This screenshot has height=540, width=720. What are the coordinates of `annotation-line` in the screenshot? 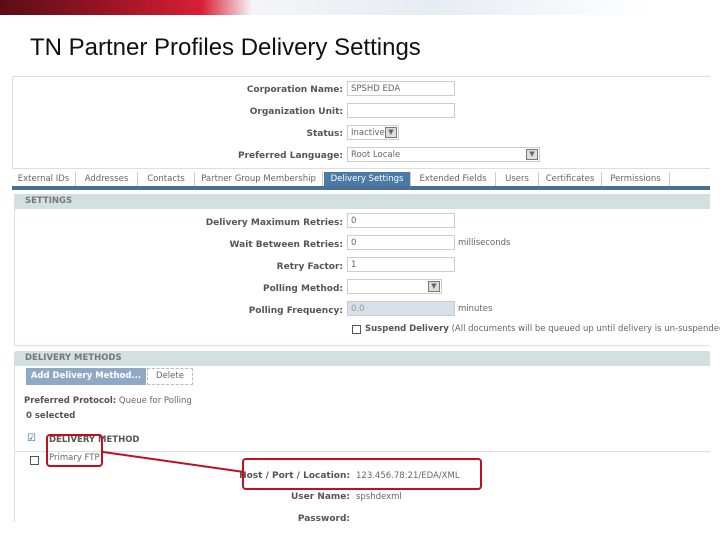 It's located at (173, 462).